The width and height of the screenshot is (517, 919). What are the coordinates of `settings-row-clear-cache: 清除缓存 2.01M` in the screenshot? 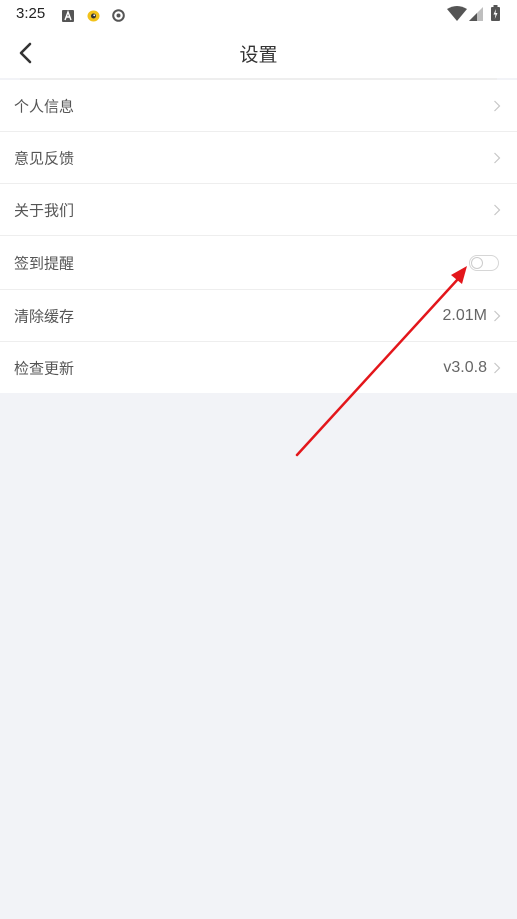 It's located at (258, 316).